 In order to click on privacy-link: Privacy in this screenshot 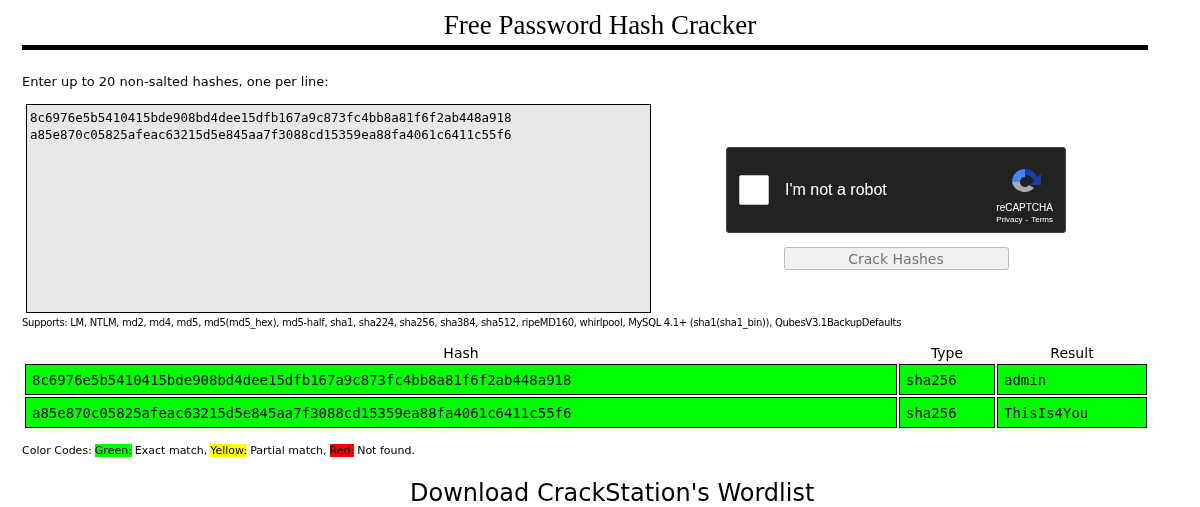, I will do `click(1009, 219)`.